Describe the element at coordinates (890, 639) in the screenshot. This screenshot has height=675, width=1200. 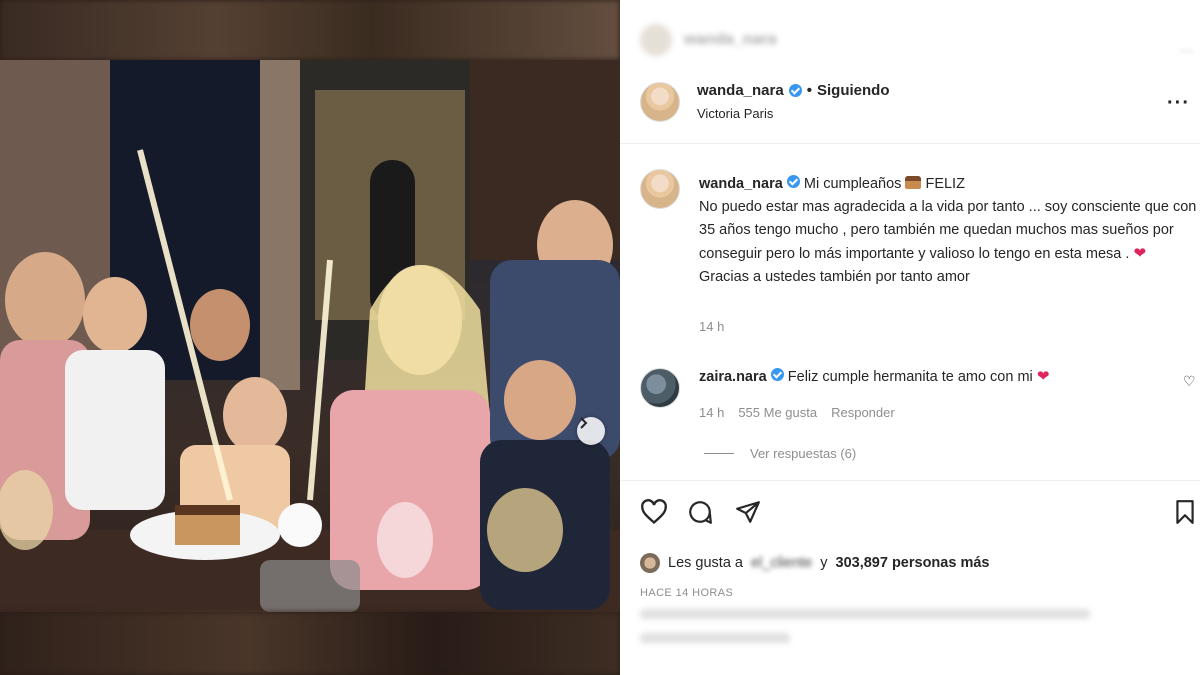
I see `blurred-next-content` at that location.